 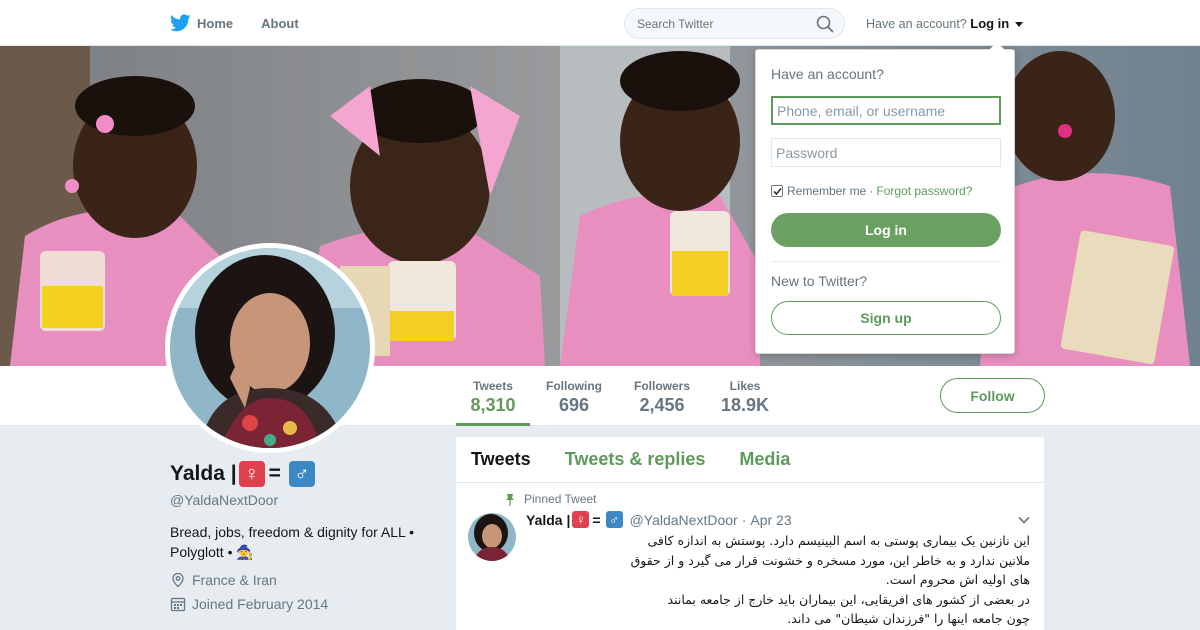 What do you see at coordinates (574, 405) in the screenshot?
I see `stat-following-value: 696` at bounding box center [574, 405].